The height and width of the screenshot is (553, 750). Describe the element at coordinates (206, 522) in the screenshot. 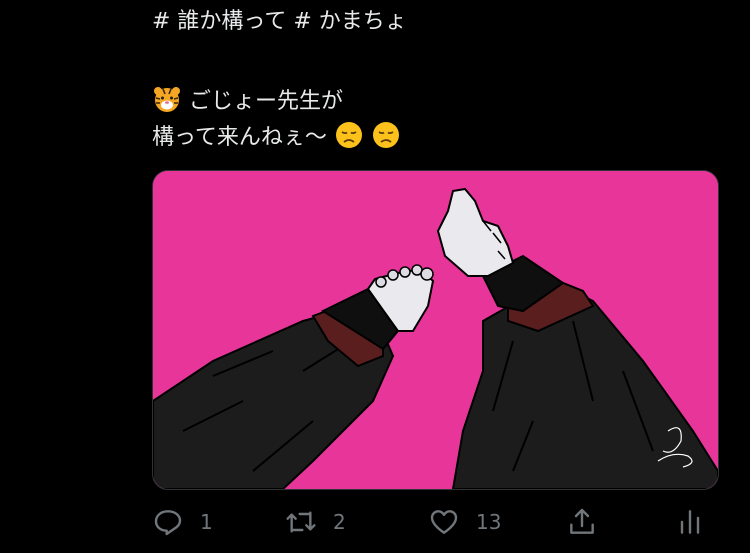

I see `reply-count: 1` at that location.